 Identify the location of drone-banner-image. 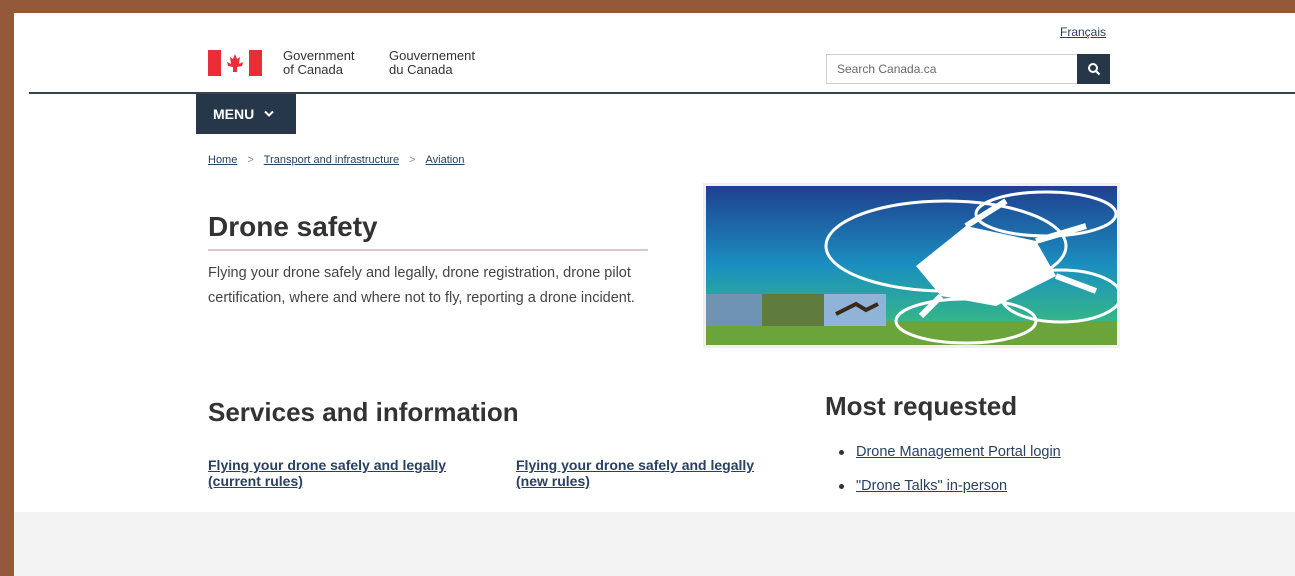
(911, 265).